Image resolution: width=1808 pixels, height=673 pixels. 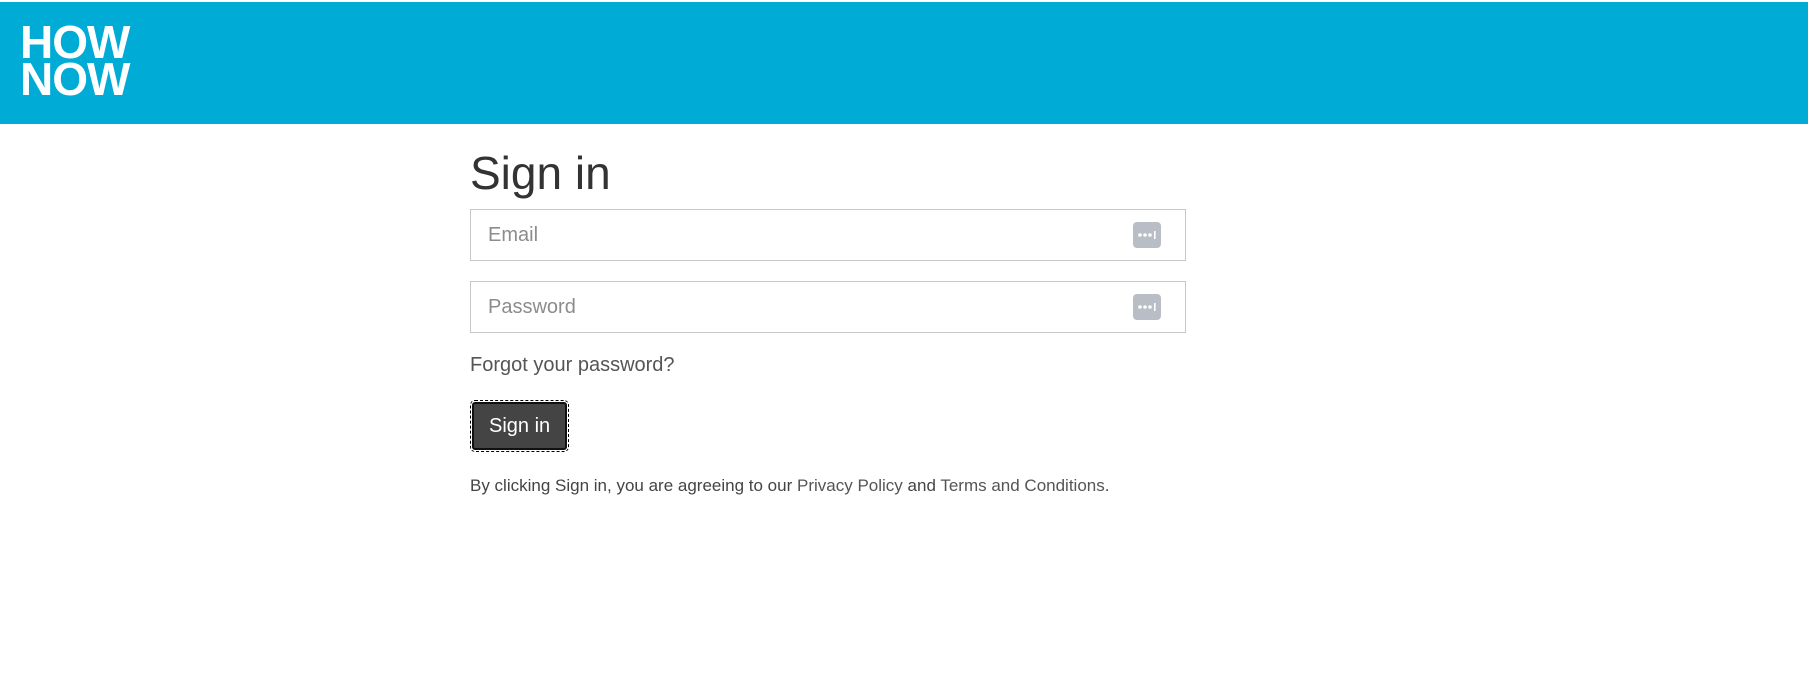 I want to click on email-input, so click(x=779, y=235).